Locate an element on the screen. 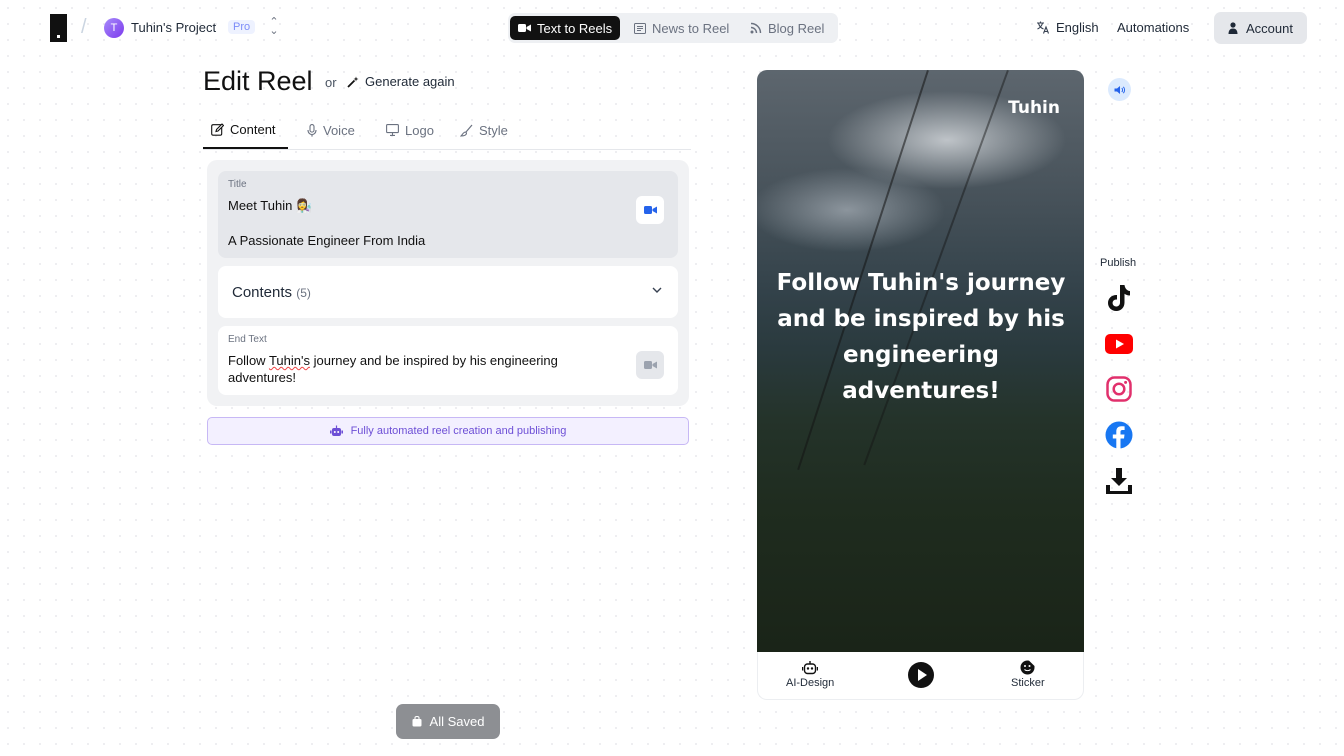 This screenshot has width=1344, height=756. sticker-icon is located at coordinates (1027, 667).